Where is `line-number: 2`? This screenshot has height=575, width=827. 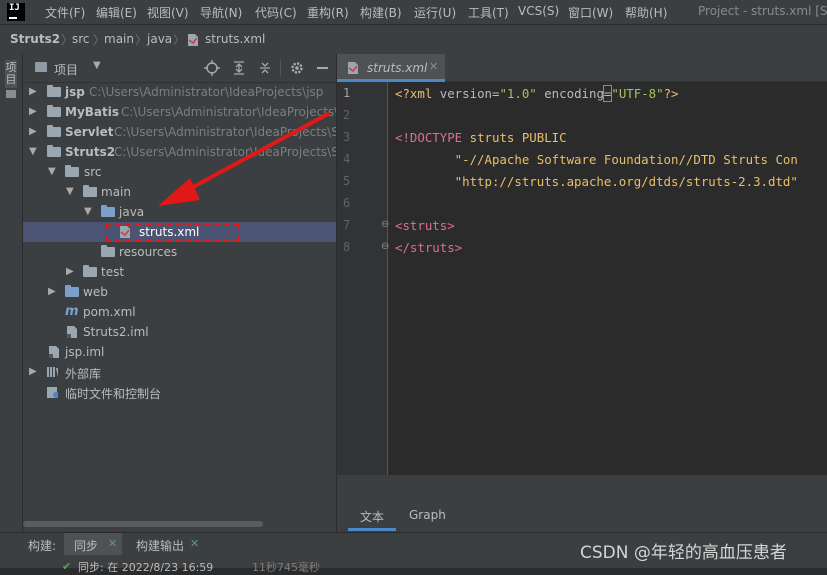 line-number: 2 is located at coordinates (347, 115).